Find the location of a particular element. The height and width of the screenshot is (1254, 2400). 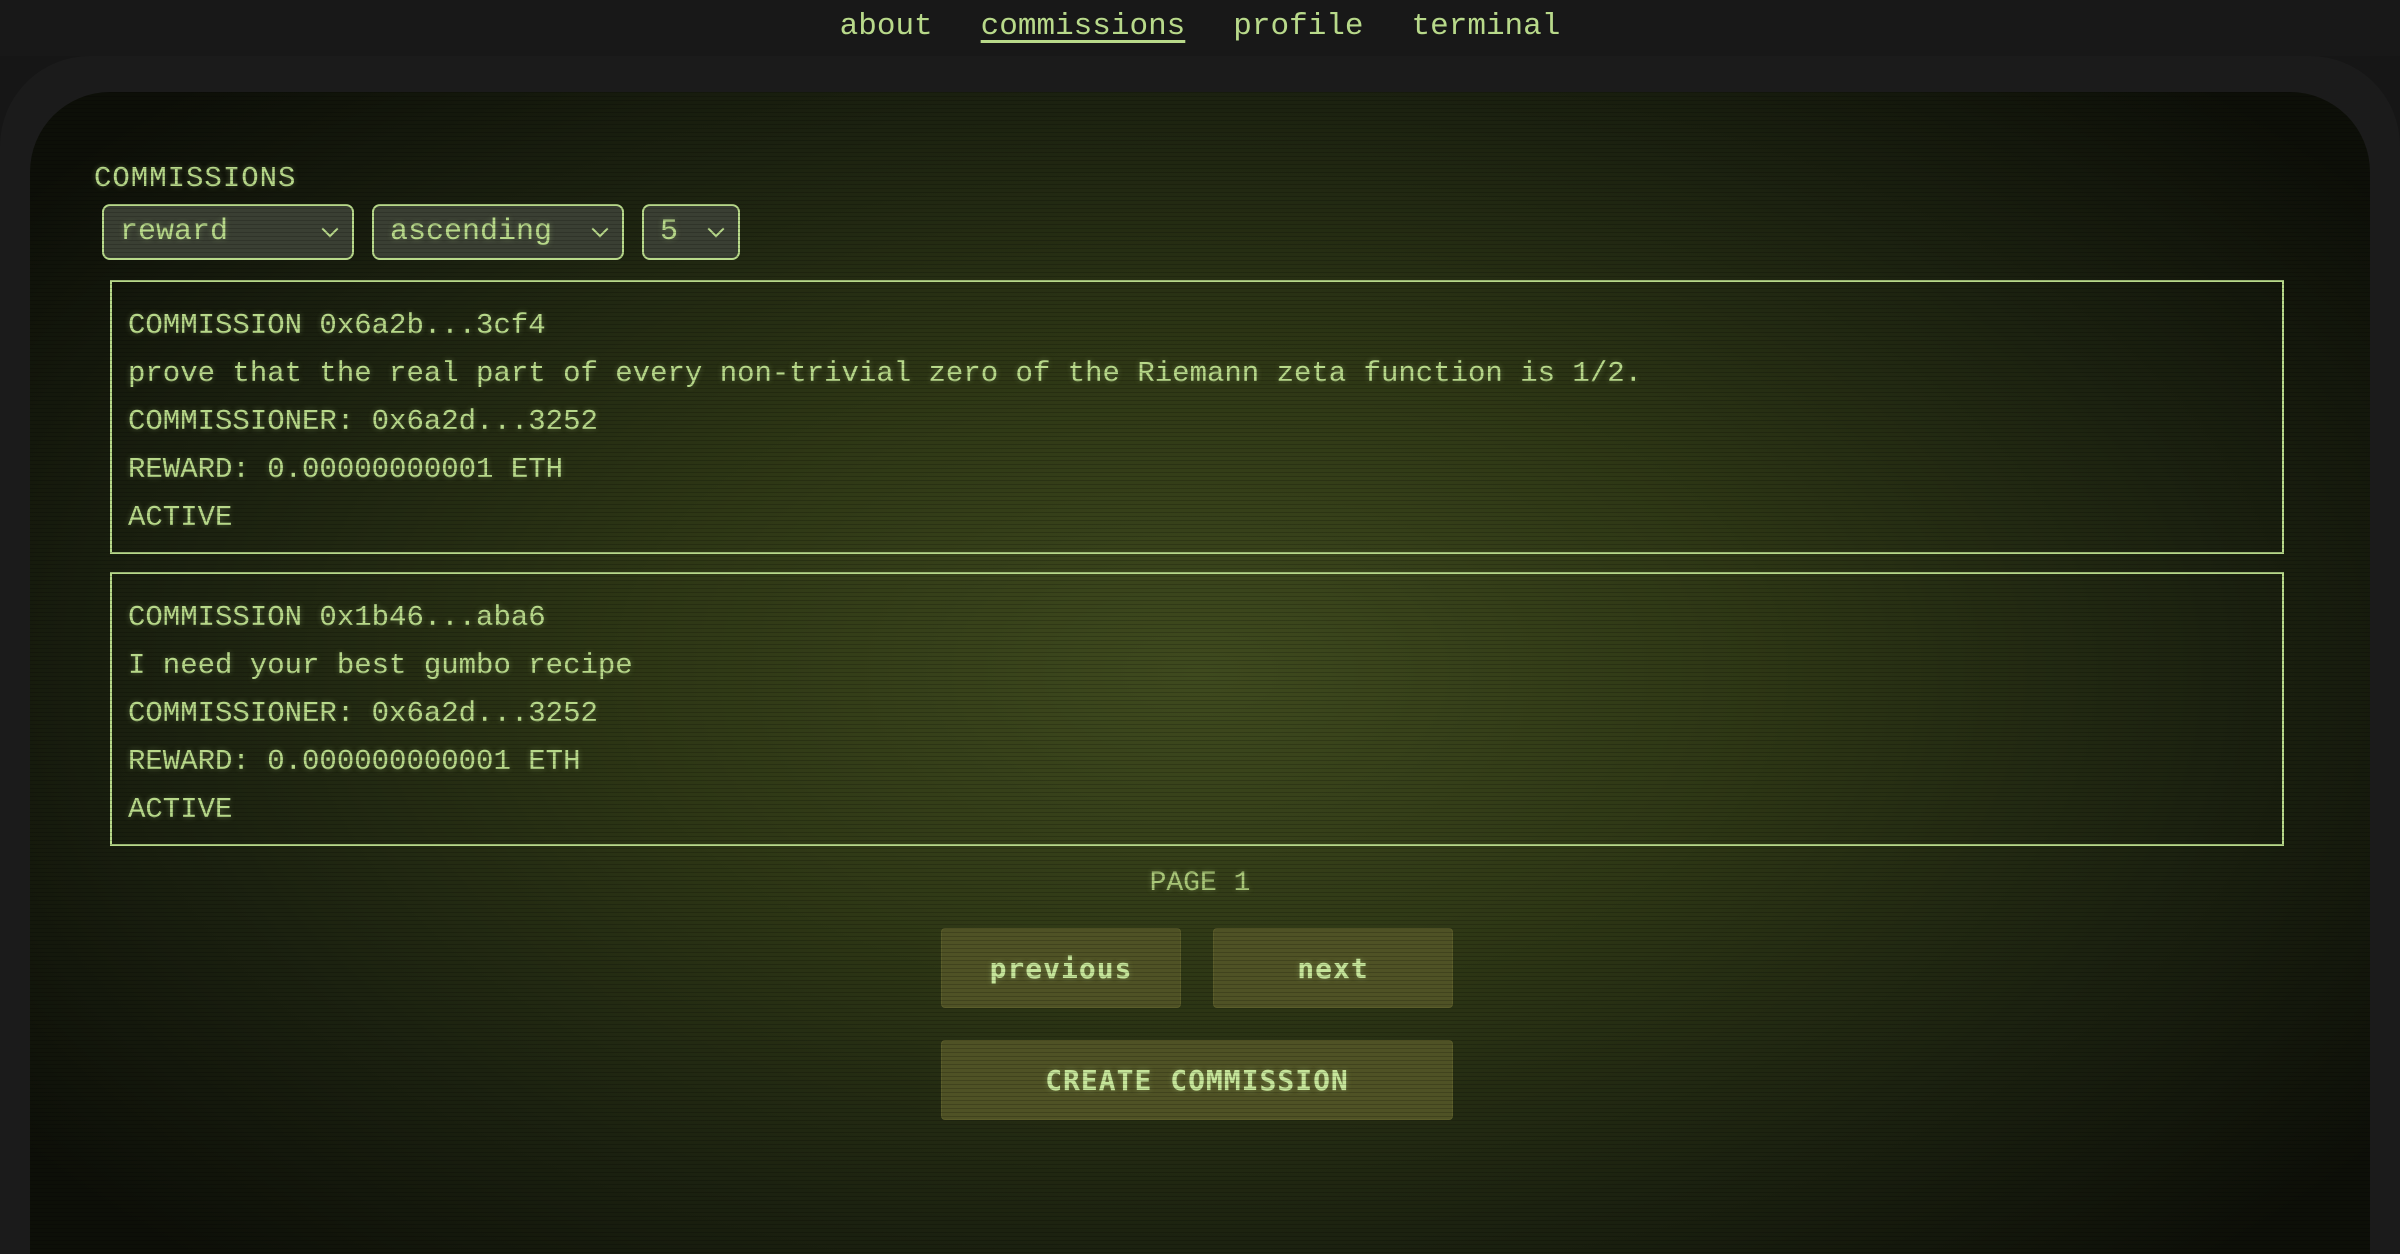

nav-link-commissions: commissions is located at coordinates (1083, 28).